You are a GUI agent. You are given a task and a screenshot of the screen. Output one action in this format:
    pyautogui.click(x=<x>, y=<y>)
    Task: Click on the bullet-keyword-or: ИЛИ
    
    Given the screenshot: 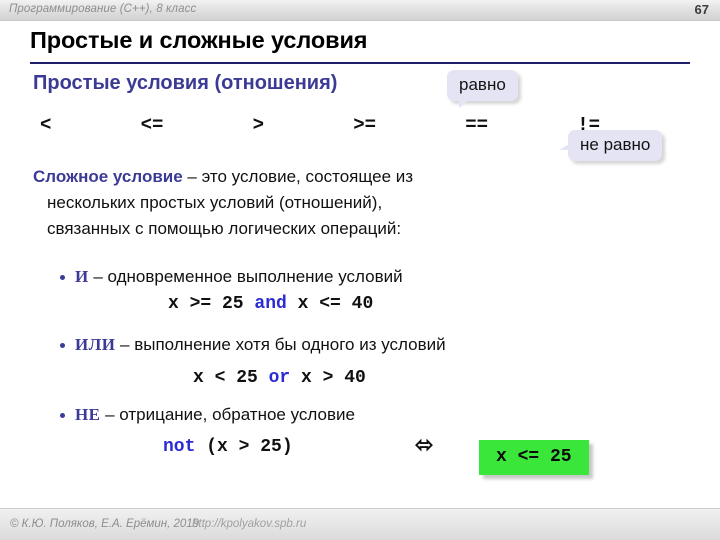 What is the action you would take?
    pyautogui.click(x=95, y=344)
    